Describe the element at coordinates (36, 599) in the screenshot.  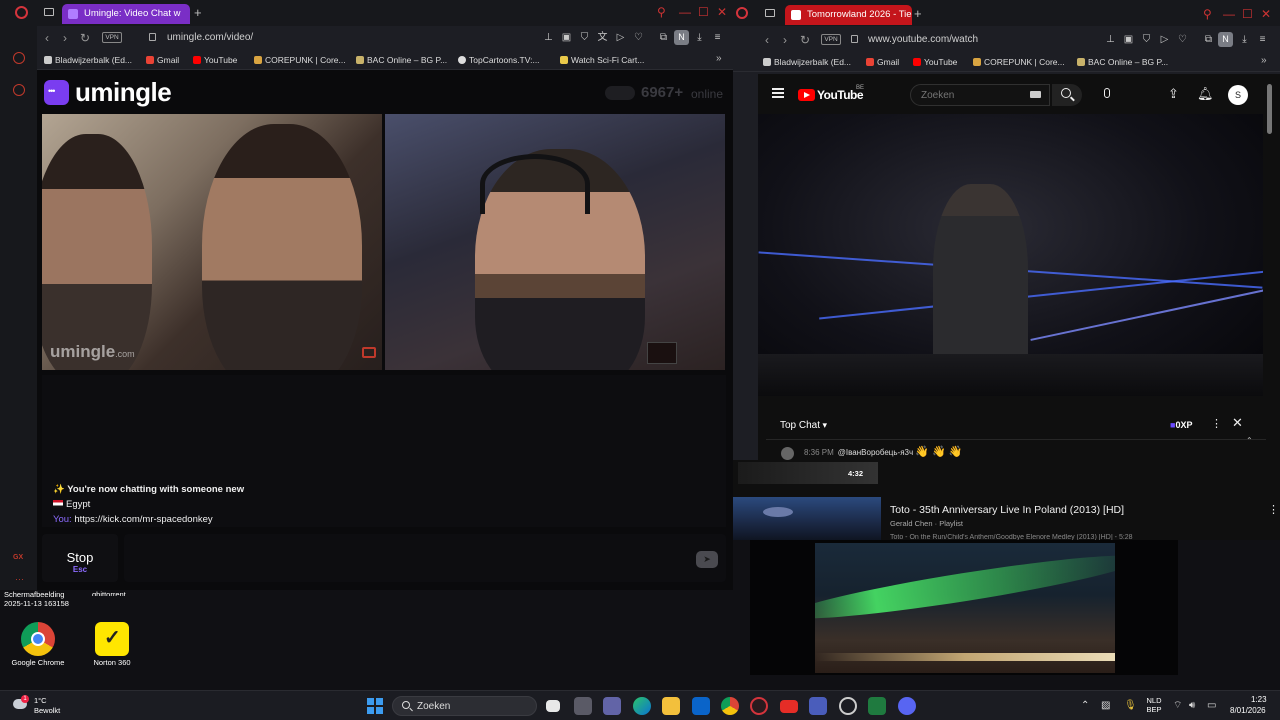
I see `screenshot-file-label: Schermafbeelding 2025-11-13 163158` at that location.